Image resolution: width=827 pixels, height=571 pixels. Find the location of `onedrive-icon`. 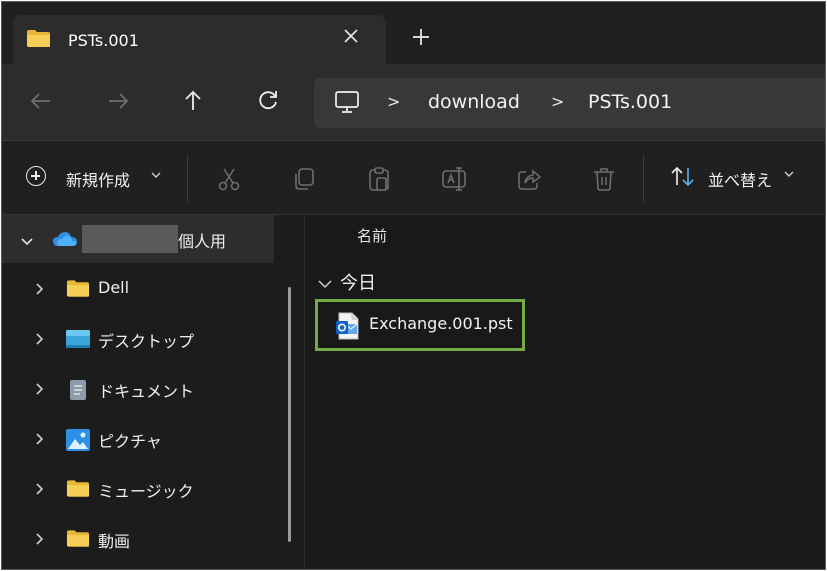

onedrive-icon is located at coordinates (65, 241).